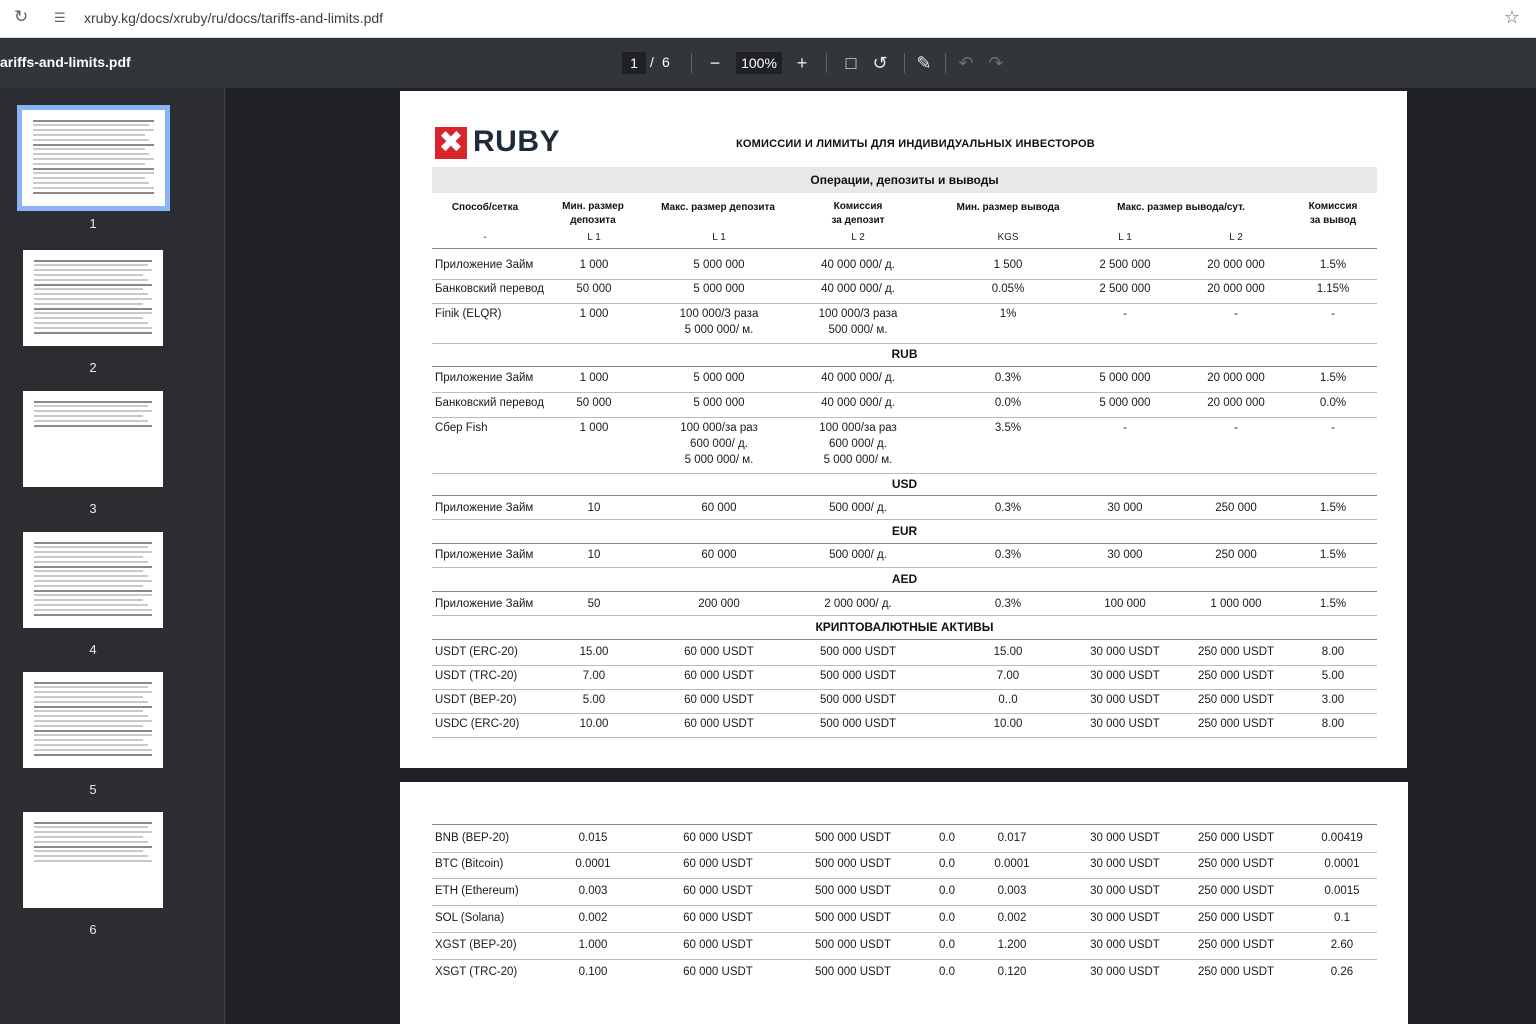 This screenshot has width=1536, height=1024. What do you see at coordinates (904, 627) in the screenshot?
I see `section-heading: КРИПТОВАЛЮТНЫЕ АКТИВЫ` at bounding box center [904, 627].